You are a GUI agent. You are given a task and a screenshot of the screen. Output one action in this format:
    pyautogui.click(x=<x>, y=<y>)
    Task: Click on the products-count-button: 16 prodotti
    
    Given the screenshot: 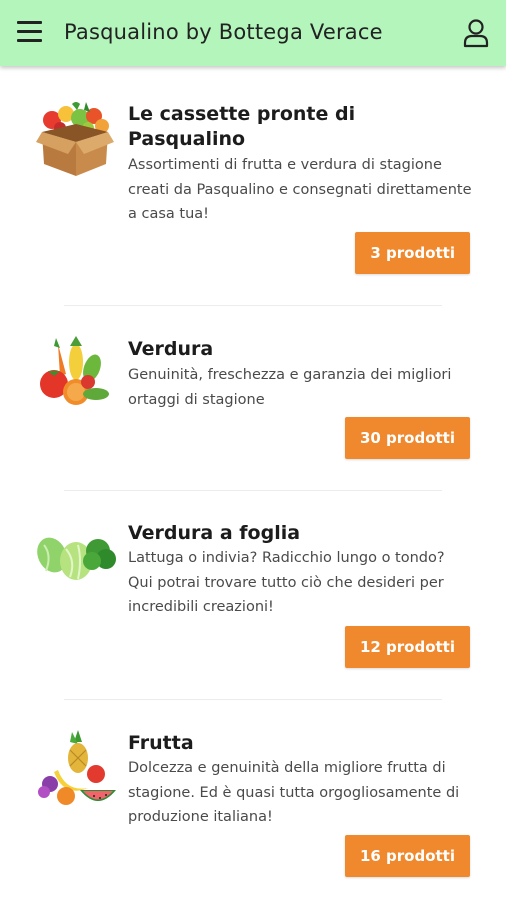 What is the action you would take?
    pyautogui.click(x=407, y=856)
    